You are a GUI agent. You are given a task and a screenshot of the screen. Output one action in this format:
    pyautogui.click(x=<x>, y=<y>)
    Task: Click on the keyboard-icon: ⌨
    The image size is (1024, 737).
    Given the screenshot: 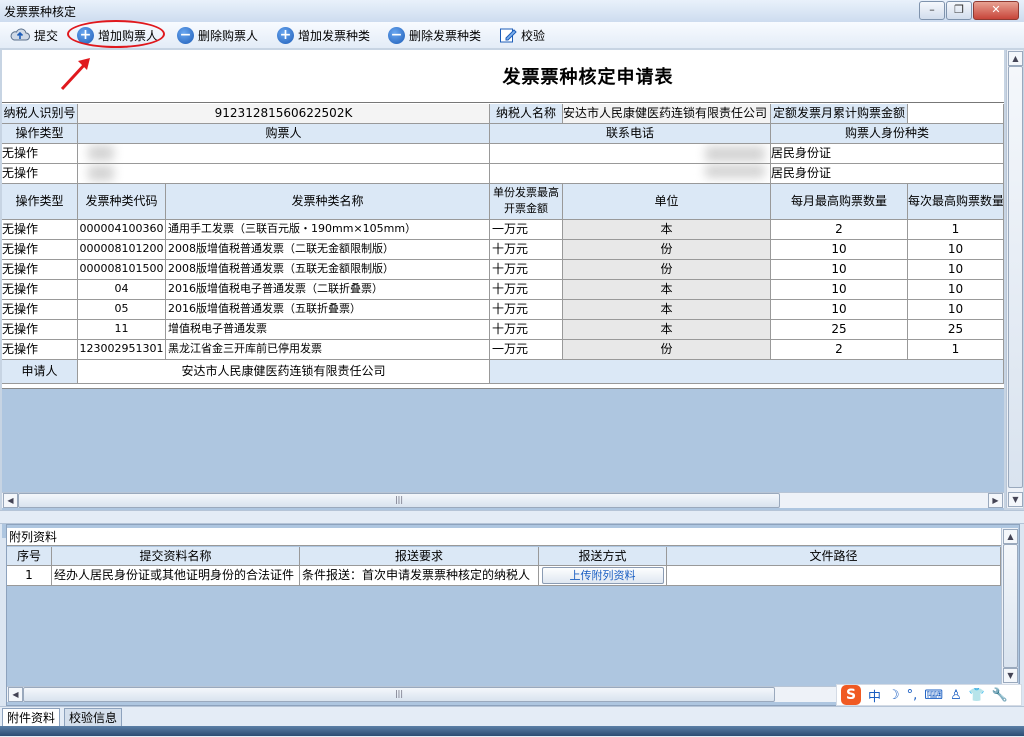 What is the action you would take?
    pyautogui.click(x=933, y=695)
    